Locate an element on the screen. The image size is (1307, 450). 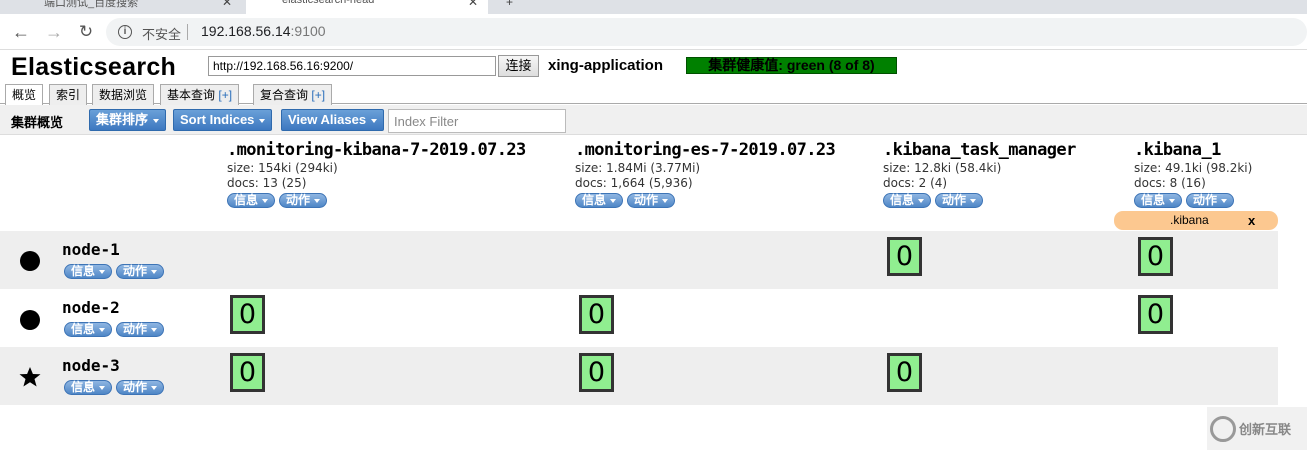
browser-tab-title: elasticsearch-head is located at coordinates (328, 3).